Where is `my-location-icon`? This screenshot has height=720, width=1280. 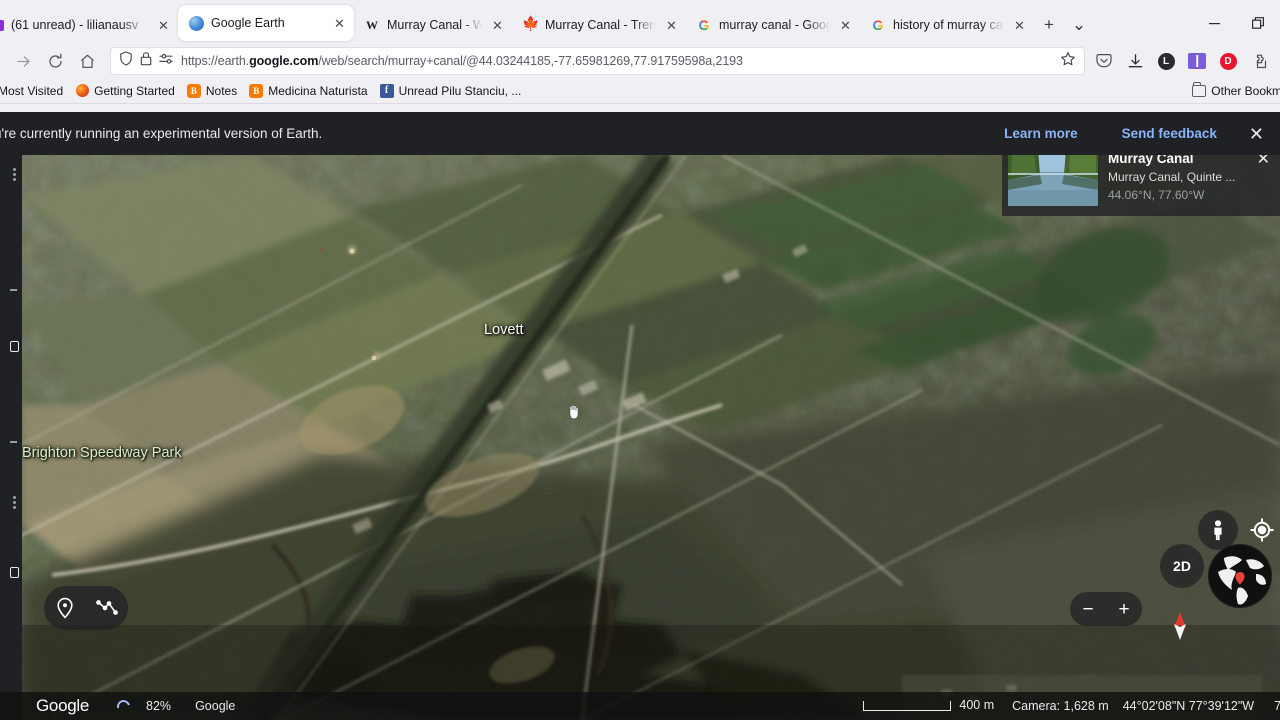
my-location-icon is located at coordinates (1262, 530).